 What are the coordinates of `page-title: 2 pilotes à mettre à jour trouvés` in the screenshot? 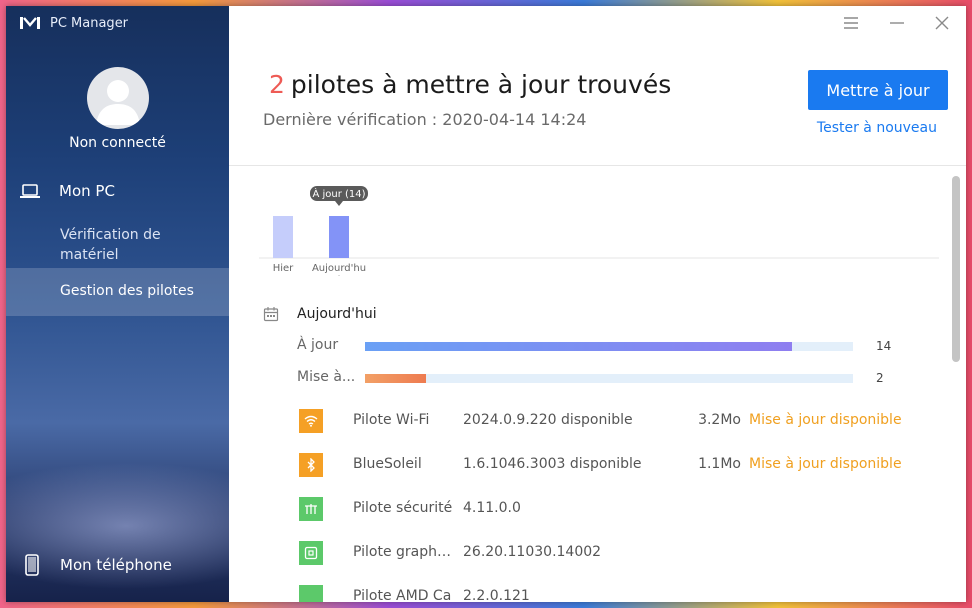 It's located at (470, 84).